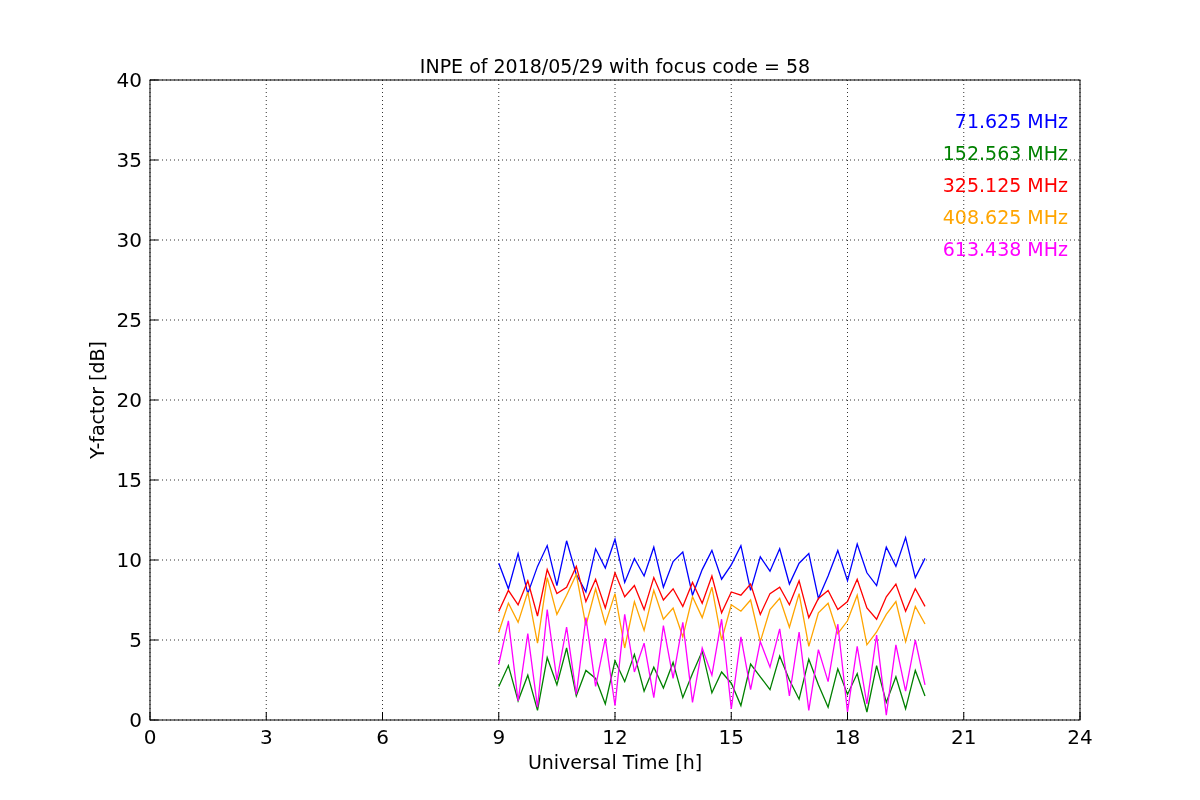  Describe the element at coordinates (129, 560) in the screenshot. I see `y-tick-label: 10` at that location.